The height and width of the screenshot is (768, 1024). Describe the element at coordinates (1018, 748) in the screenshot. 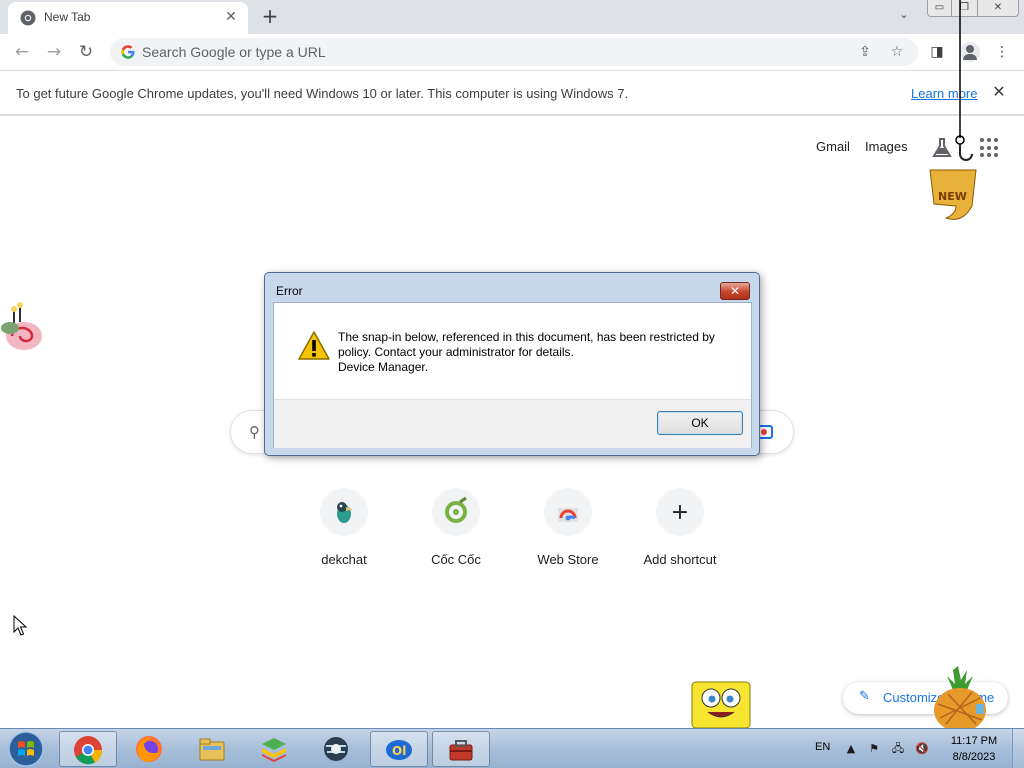

I see `show-desktop-button` at that location.